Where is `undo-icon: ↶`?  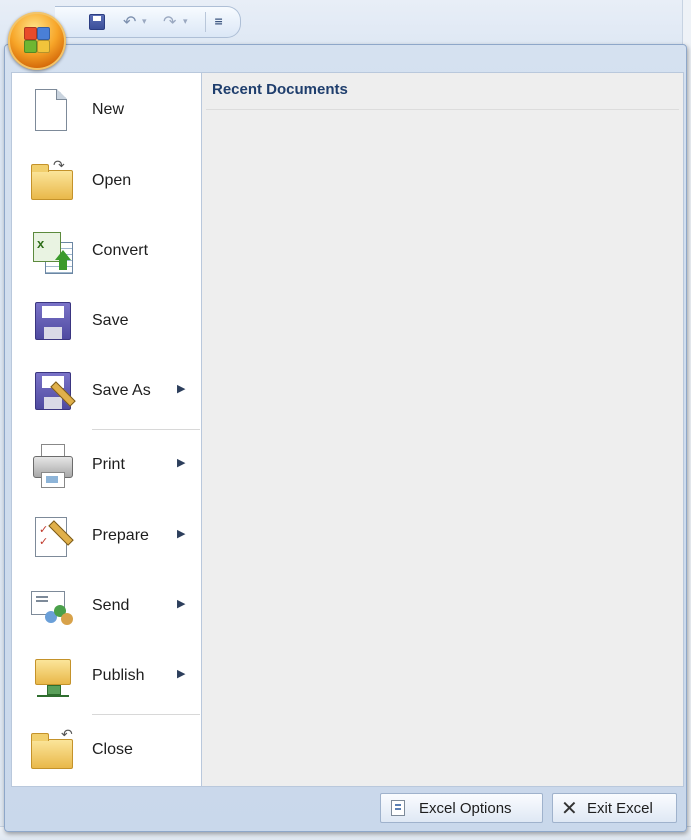
undo-icon: ↶ is located at coordinates (131, 22).